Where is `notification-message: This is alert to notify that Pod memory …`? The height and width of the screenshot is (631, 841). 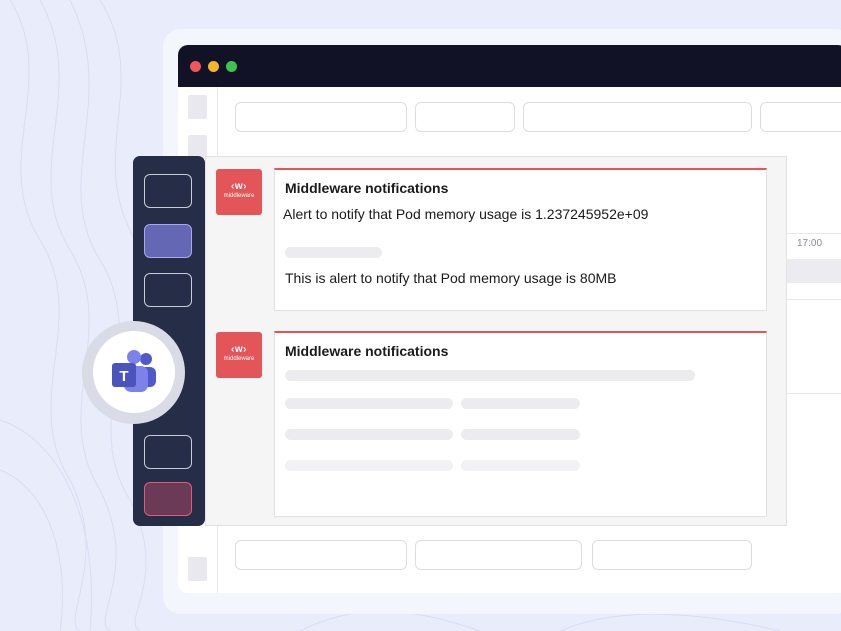 notification-message: This is alert to notify that Pod memory … is located at coordinates (451, 278).